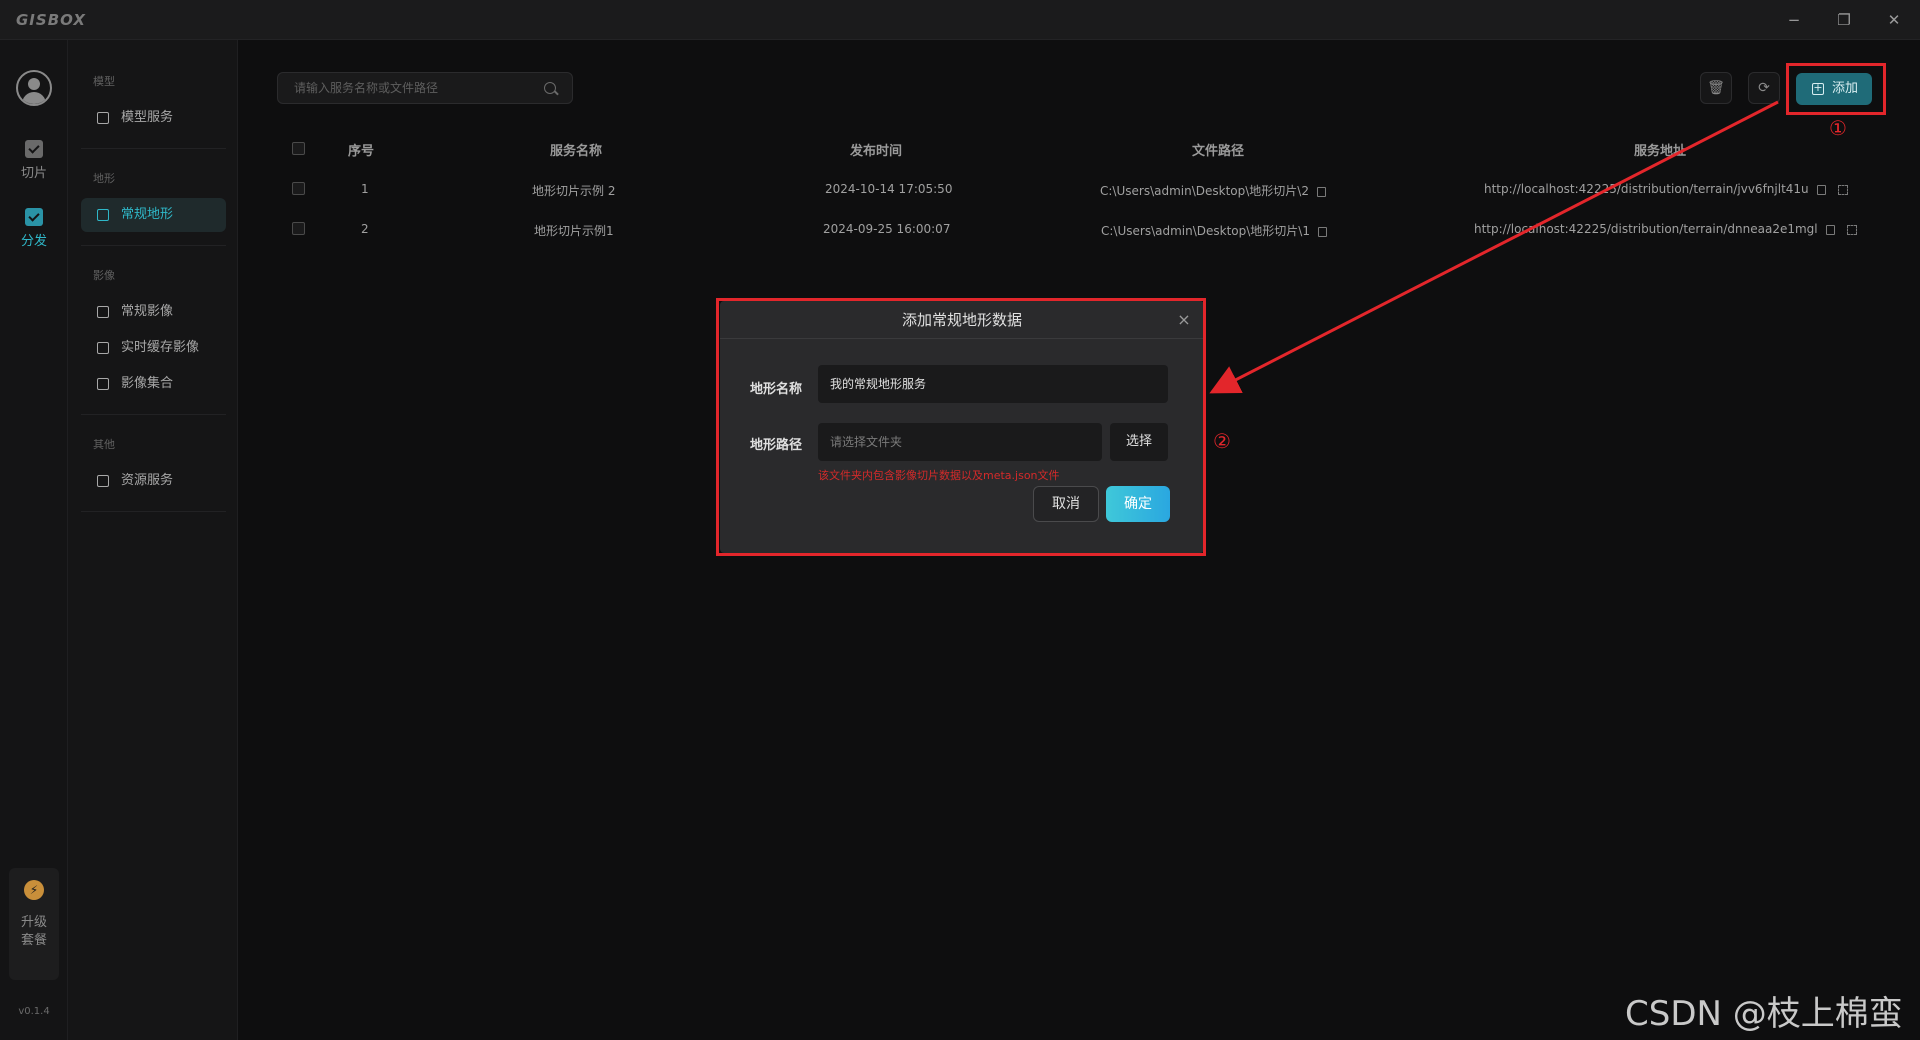 The height and width of the screenshot is (1040, 1920). I want to click on nav-item-cache-imagery: 实时缓存影像, so click(153, 348).